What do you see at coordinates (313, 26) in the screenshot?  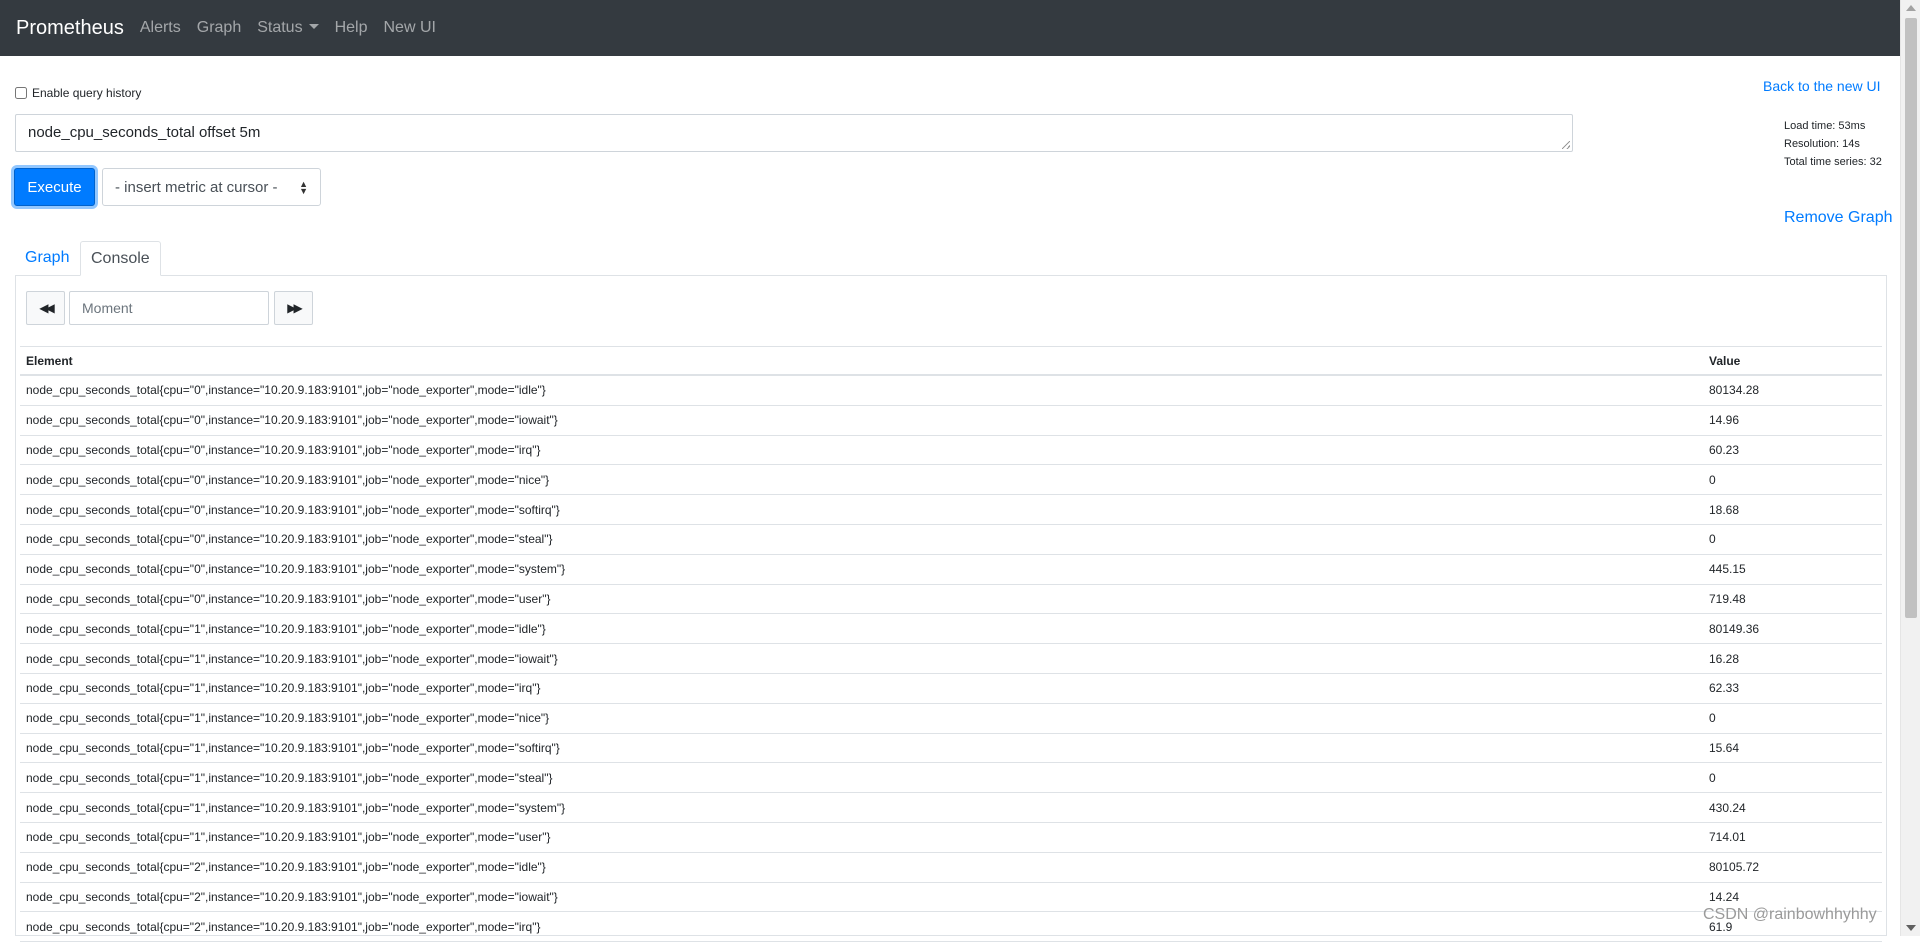 I see `chevron-down-icon` at bounding box center [313, 26].